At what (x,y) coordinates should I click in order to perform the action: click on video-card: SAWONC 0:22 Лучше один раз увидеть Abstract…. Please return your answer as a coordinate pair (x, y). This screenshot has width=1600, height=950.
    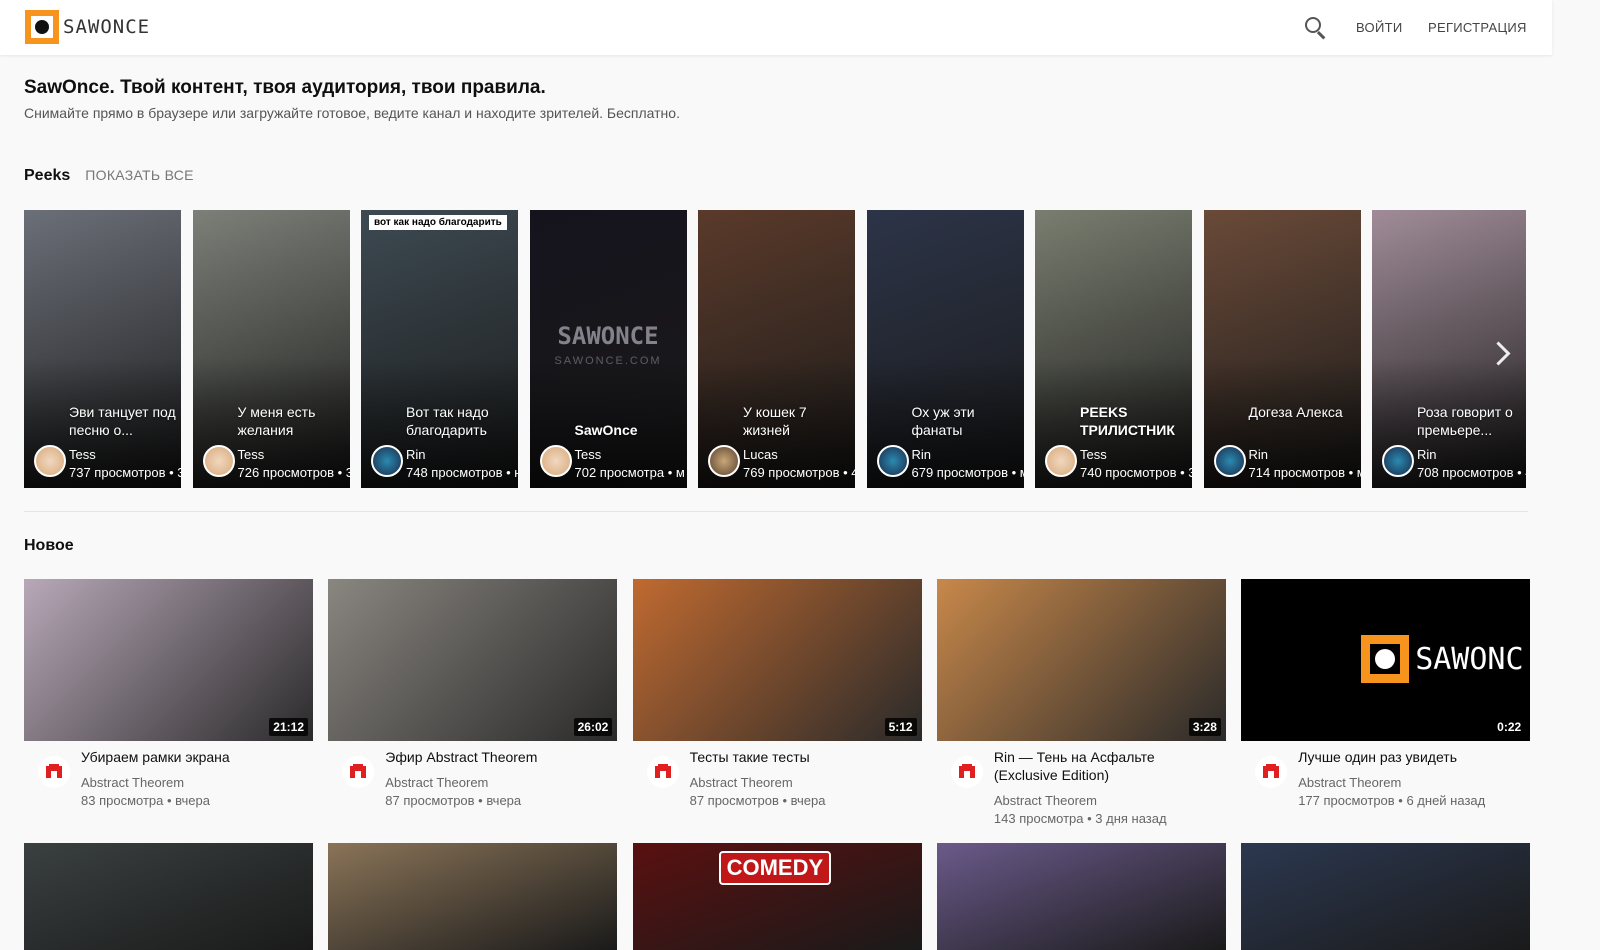
    Looking at the image, I should click on (1386, 693).